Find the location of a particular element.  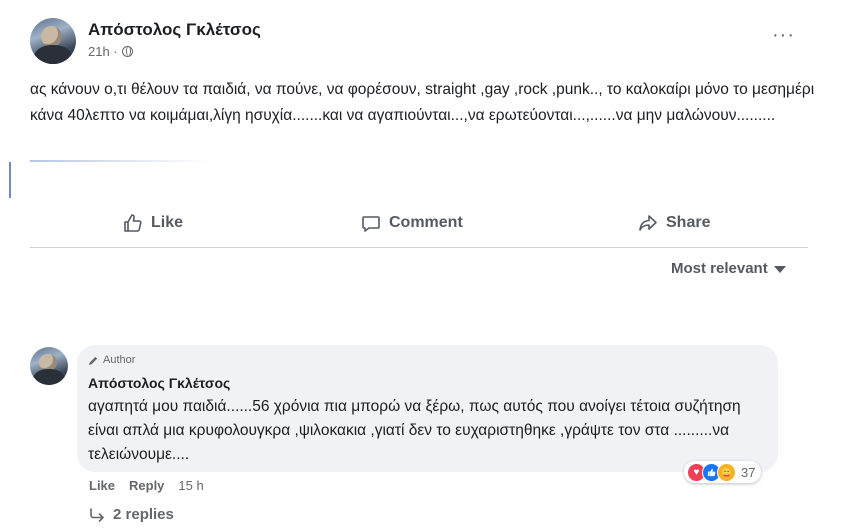

post-time: 21h · is located at coordinates (103, 51).